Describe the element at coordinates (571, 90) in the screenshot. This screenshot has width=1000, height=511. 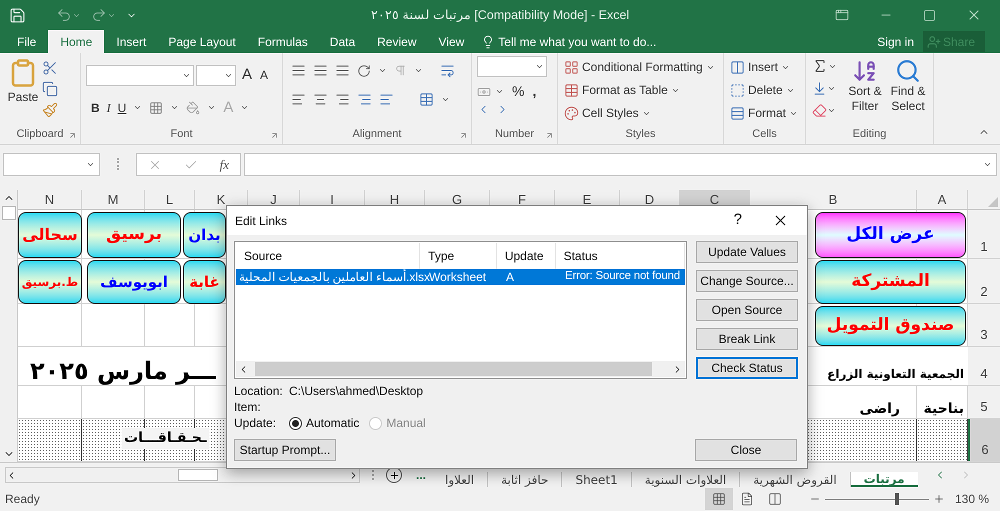
I see `table-icon` at that location.